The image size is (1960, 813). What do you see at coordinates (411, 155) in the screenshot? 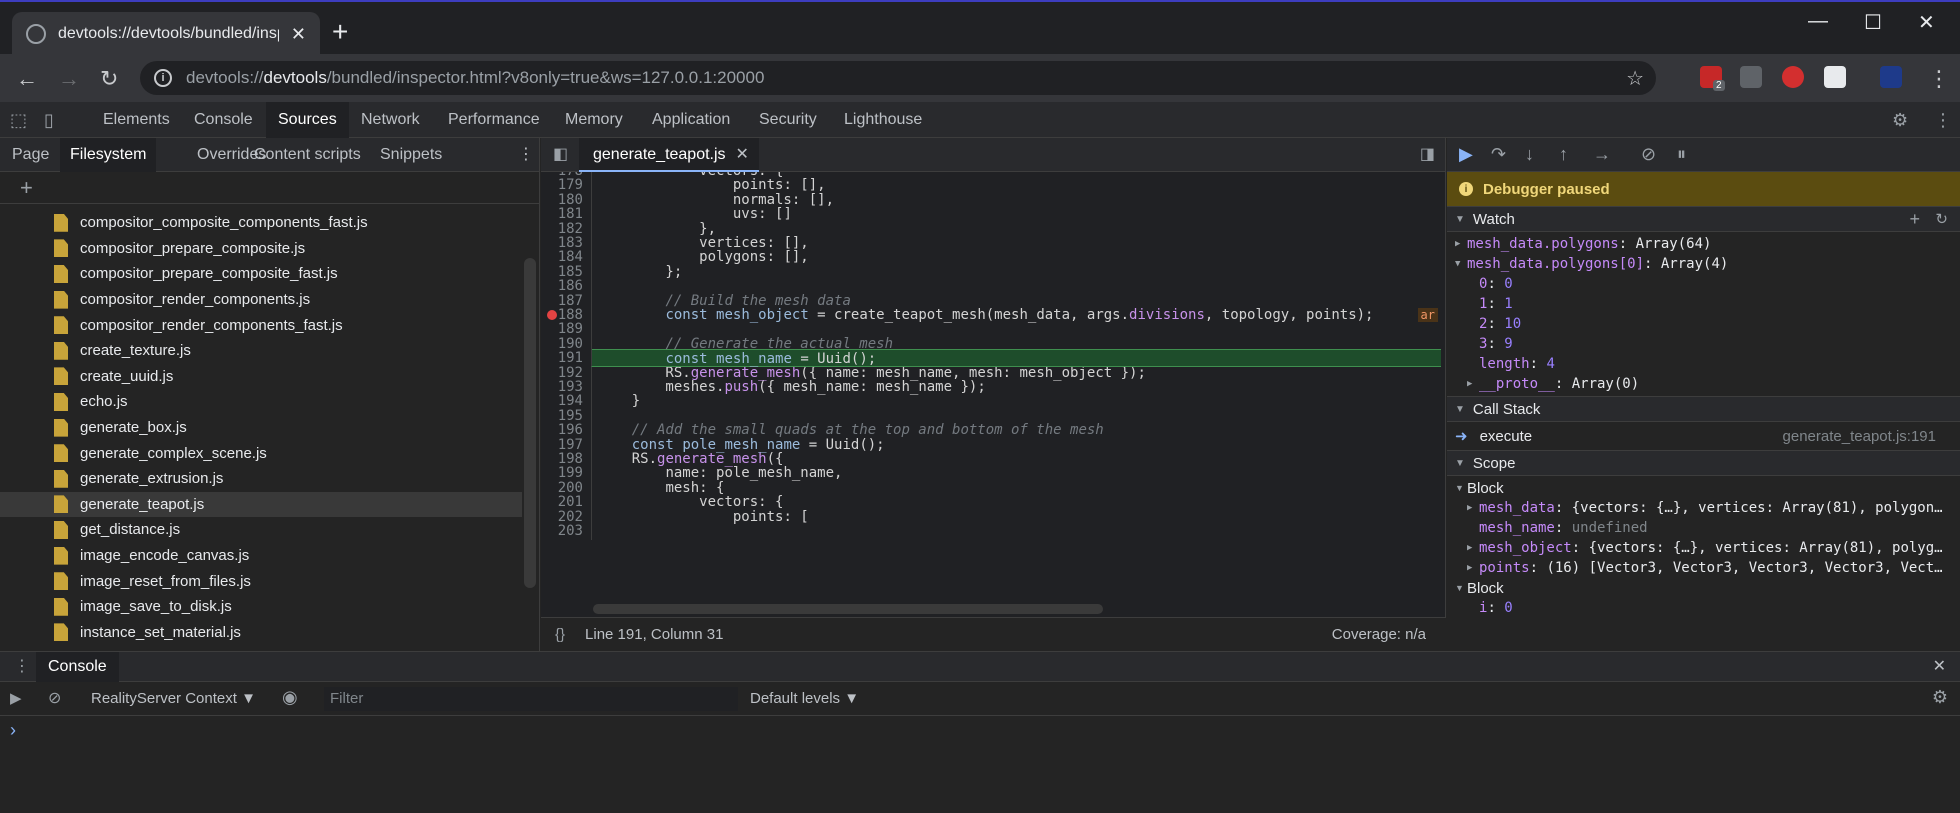
I see `tab-snippets: Snippets` at bounding box center [411, 155].